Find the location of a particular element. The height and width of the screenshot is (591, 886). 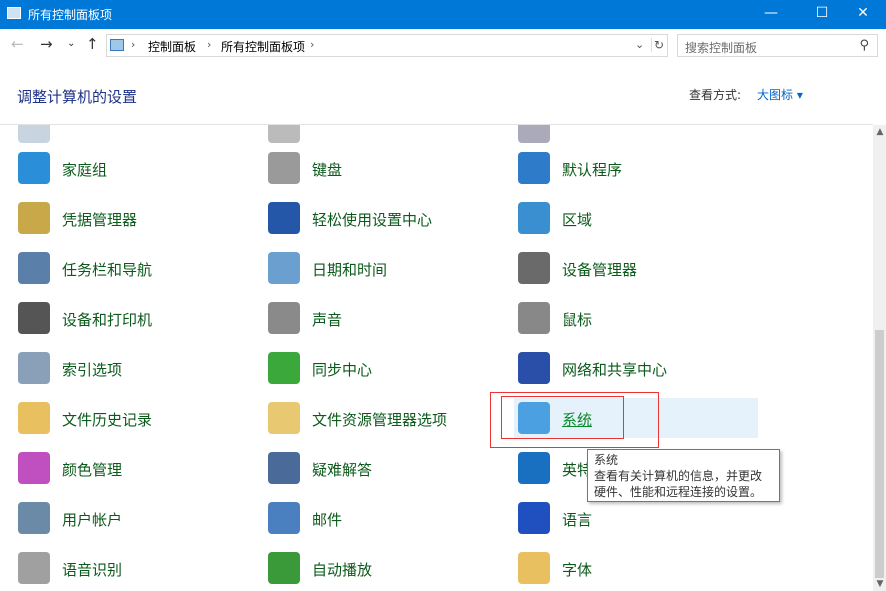

up-button: ↑ is located at coordinates (92, 44).